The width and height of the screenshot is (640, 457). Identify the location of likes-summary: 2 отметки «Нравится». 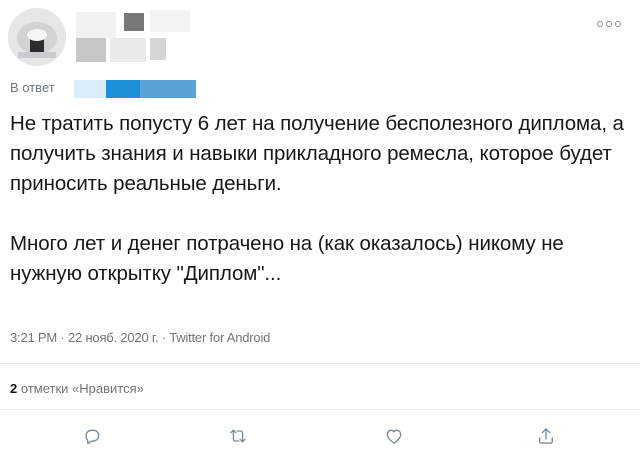
(77, 388).